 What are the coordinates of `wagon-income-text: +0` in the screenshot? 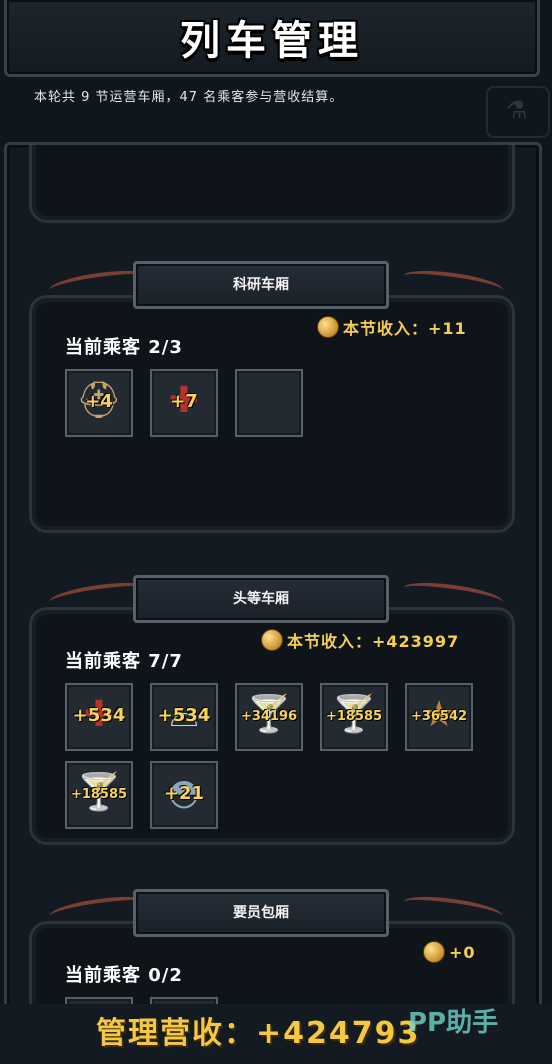 It's located at (462, 952).